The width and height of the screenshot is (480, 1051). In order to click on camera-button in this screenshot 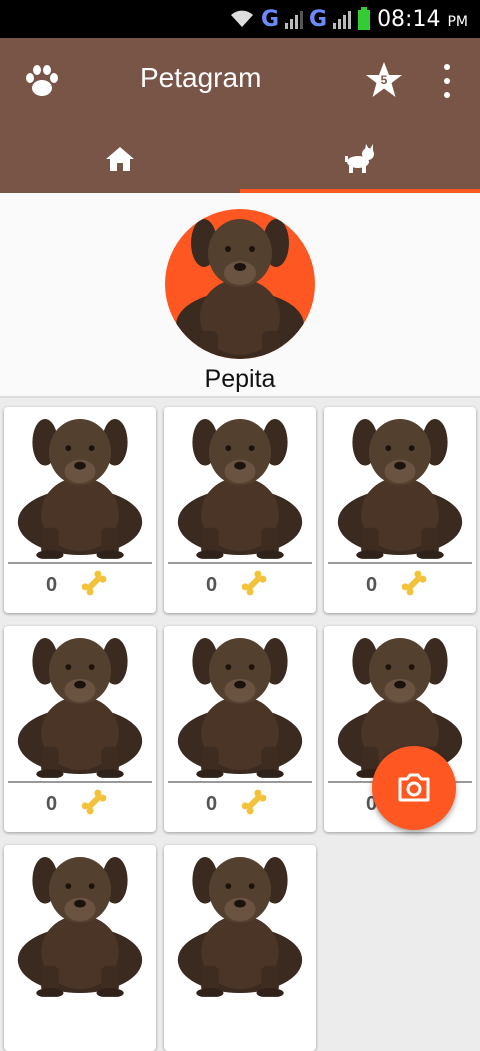, I will do `click(414, 788)`.